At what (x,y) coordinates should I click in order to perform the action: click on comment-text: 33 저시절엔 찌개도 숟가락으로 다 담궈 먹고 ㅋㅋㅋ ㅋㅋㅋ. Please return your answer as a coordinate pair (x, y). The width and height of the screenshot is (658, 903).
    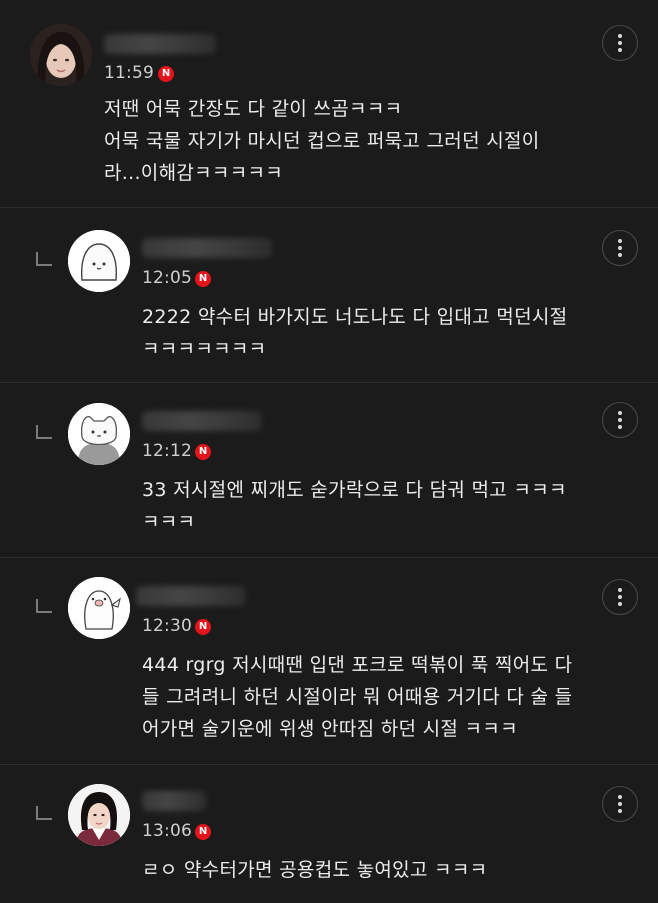
    Looking at the image, I should click on (354, 506).